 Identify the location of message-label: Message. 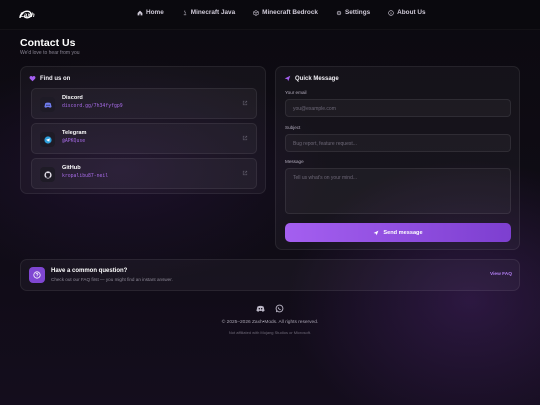
(294, 161).